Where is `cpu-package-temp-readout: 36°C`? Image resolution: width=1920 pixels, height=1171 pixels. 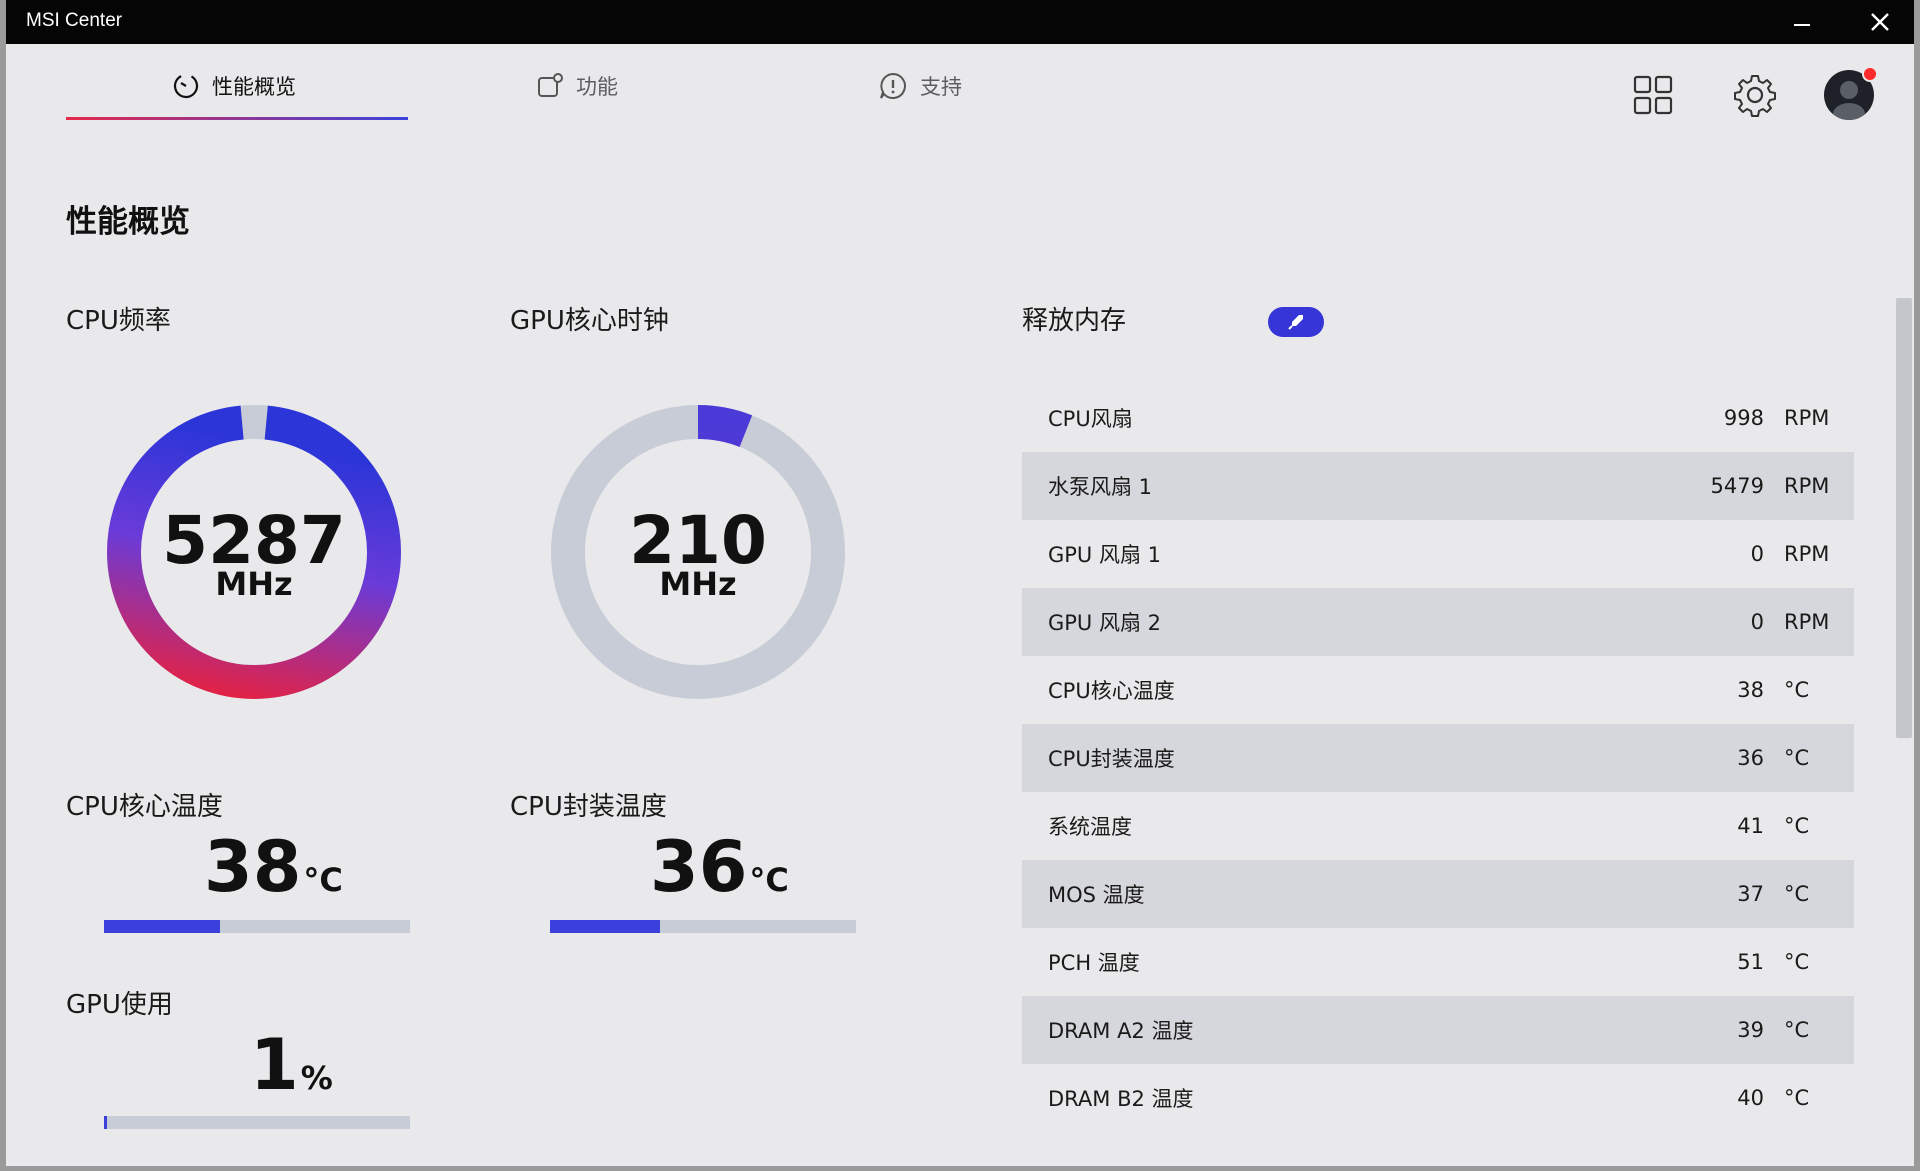
cpu-package-temp-readout: 36°C is located at coordinates (719, 867).